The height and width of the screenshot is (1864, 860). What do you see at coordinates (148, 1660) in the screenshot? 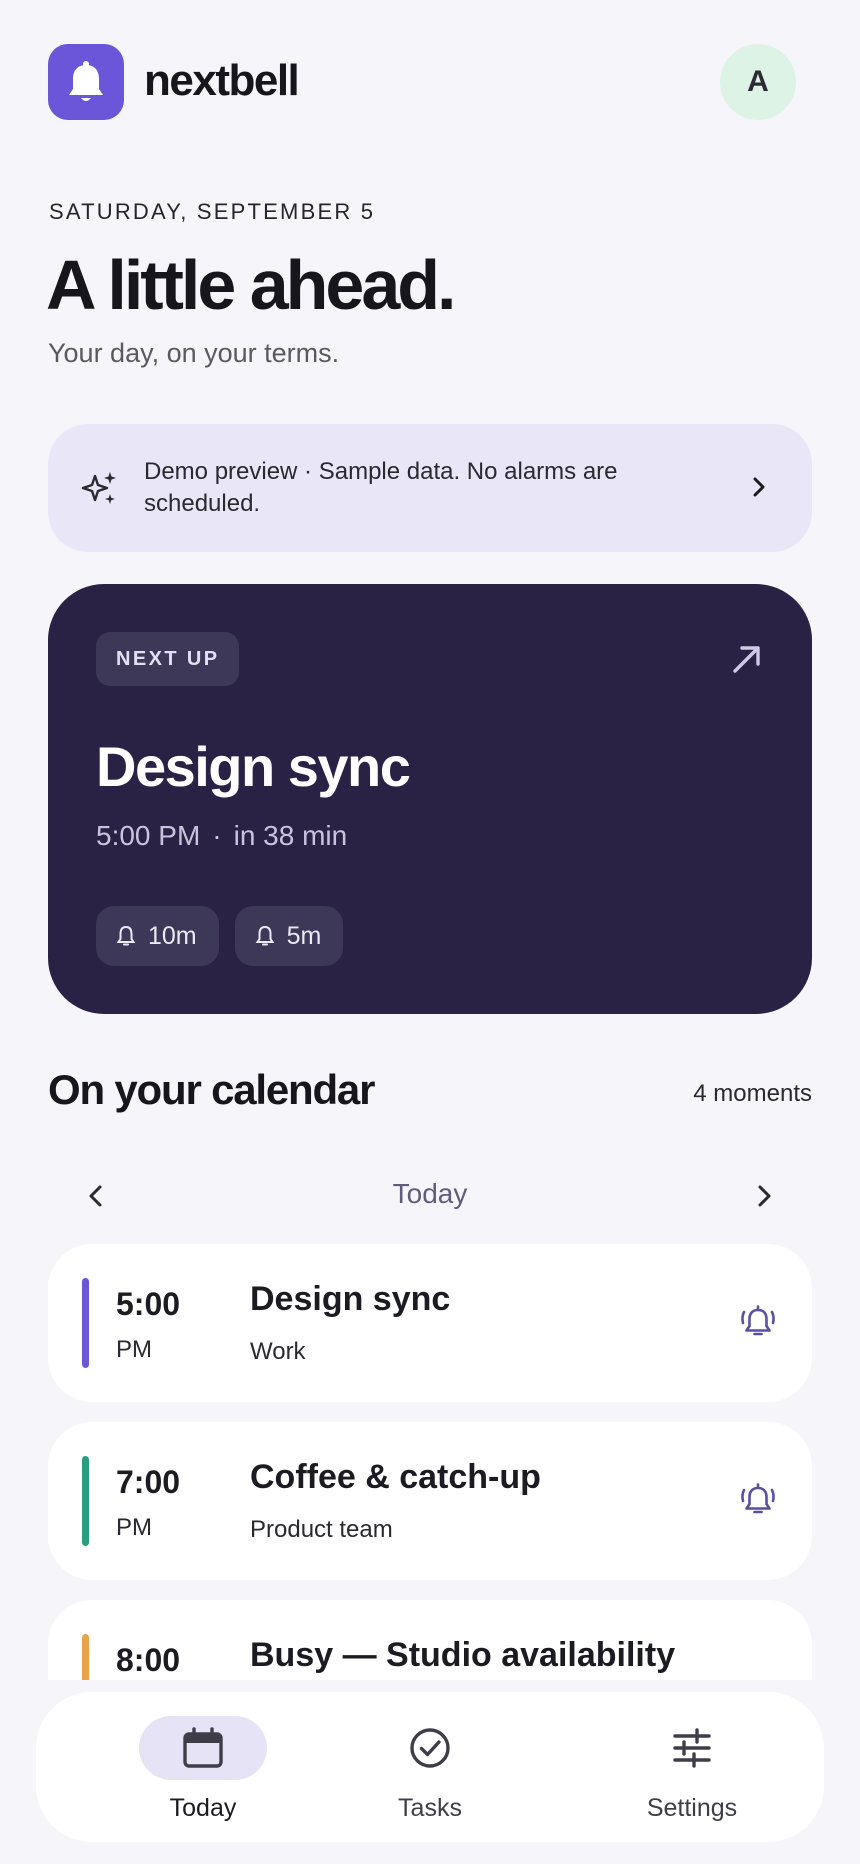
I see `event-time: 8:00` at bounding box center [148, 1660].